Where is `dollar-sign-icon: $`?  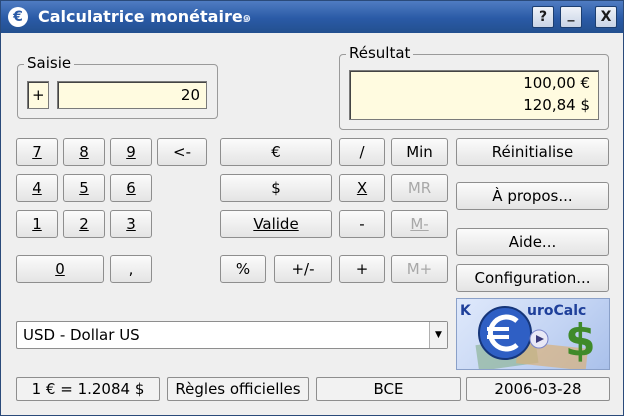
dollar-sign-icon: $ is located at coordinates (580, 340).